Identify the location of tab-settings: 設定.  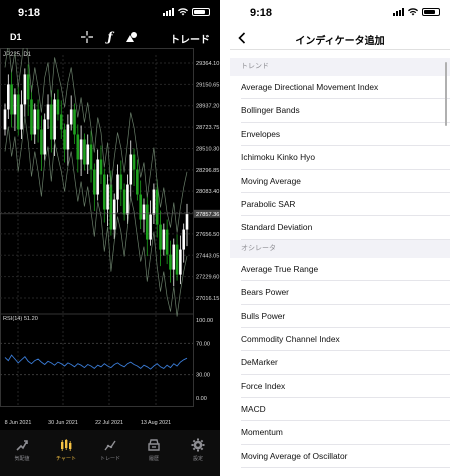
(198, 453).